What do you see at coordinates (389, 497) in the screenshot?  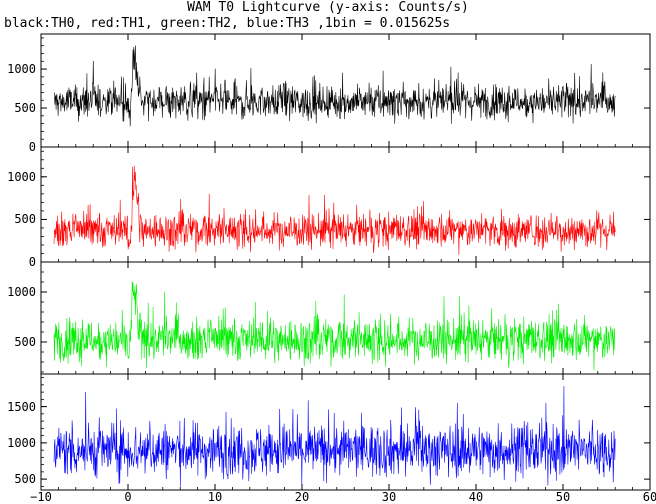 I see `x-tick-label: 30` at bounding box center [389, 497].